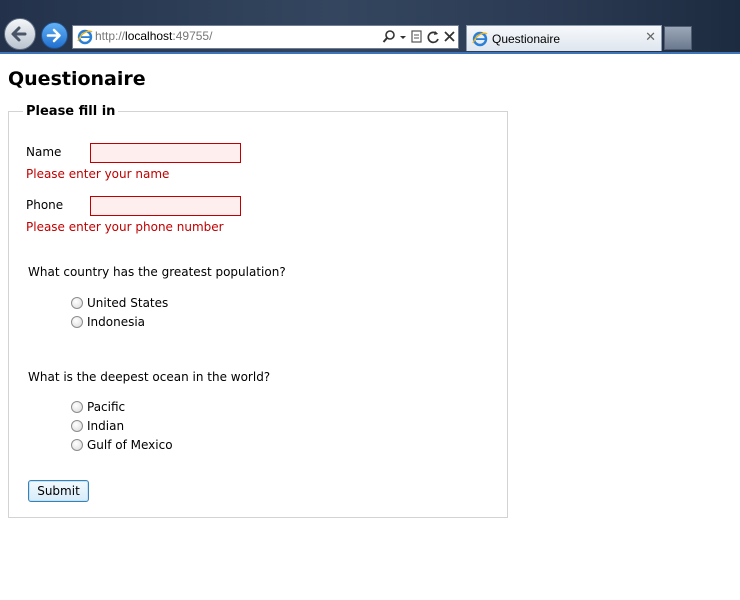 The image size is (740, 600). Describe the element at coordinates (650, 37) in the screenshot. I see `close-tab-icon: ✕` at that location.